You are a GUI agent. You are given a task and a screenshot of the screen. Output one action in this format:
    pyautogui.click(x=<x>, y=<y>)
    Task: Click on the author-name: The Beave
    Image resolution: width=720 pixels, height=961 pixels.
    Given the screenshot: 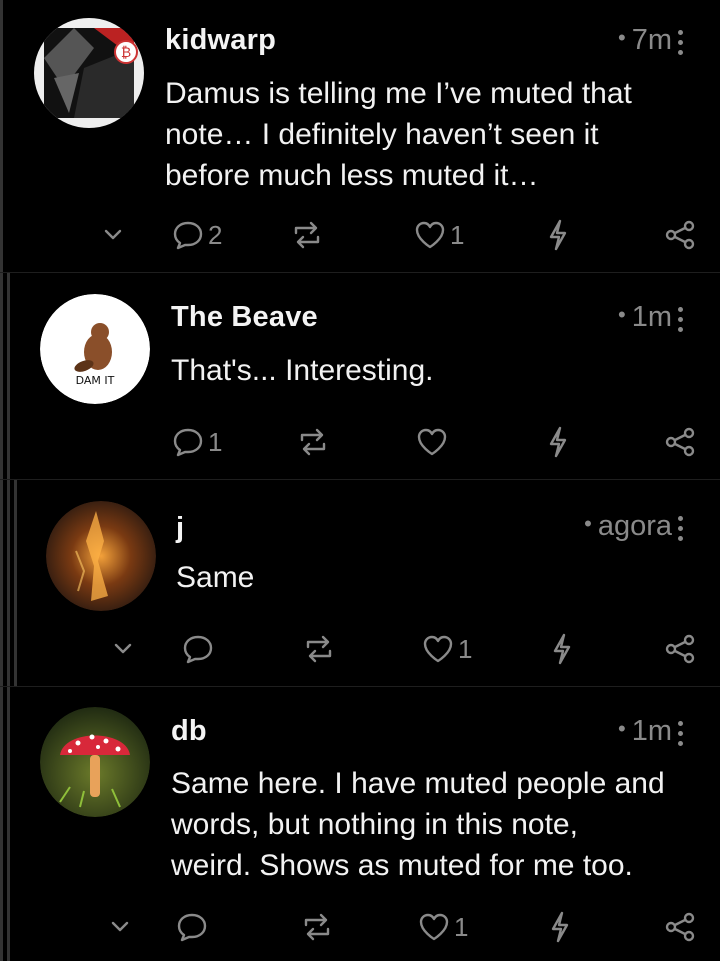 What is the action you would take?
    pyautogui.click(x=244, y=317)
    